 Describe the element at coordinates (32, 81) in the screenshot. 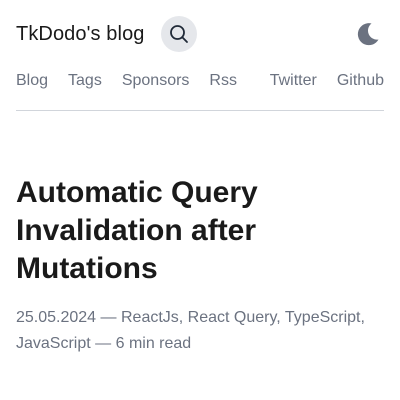

I see `nav-link-blog: Blog` at that location.